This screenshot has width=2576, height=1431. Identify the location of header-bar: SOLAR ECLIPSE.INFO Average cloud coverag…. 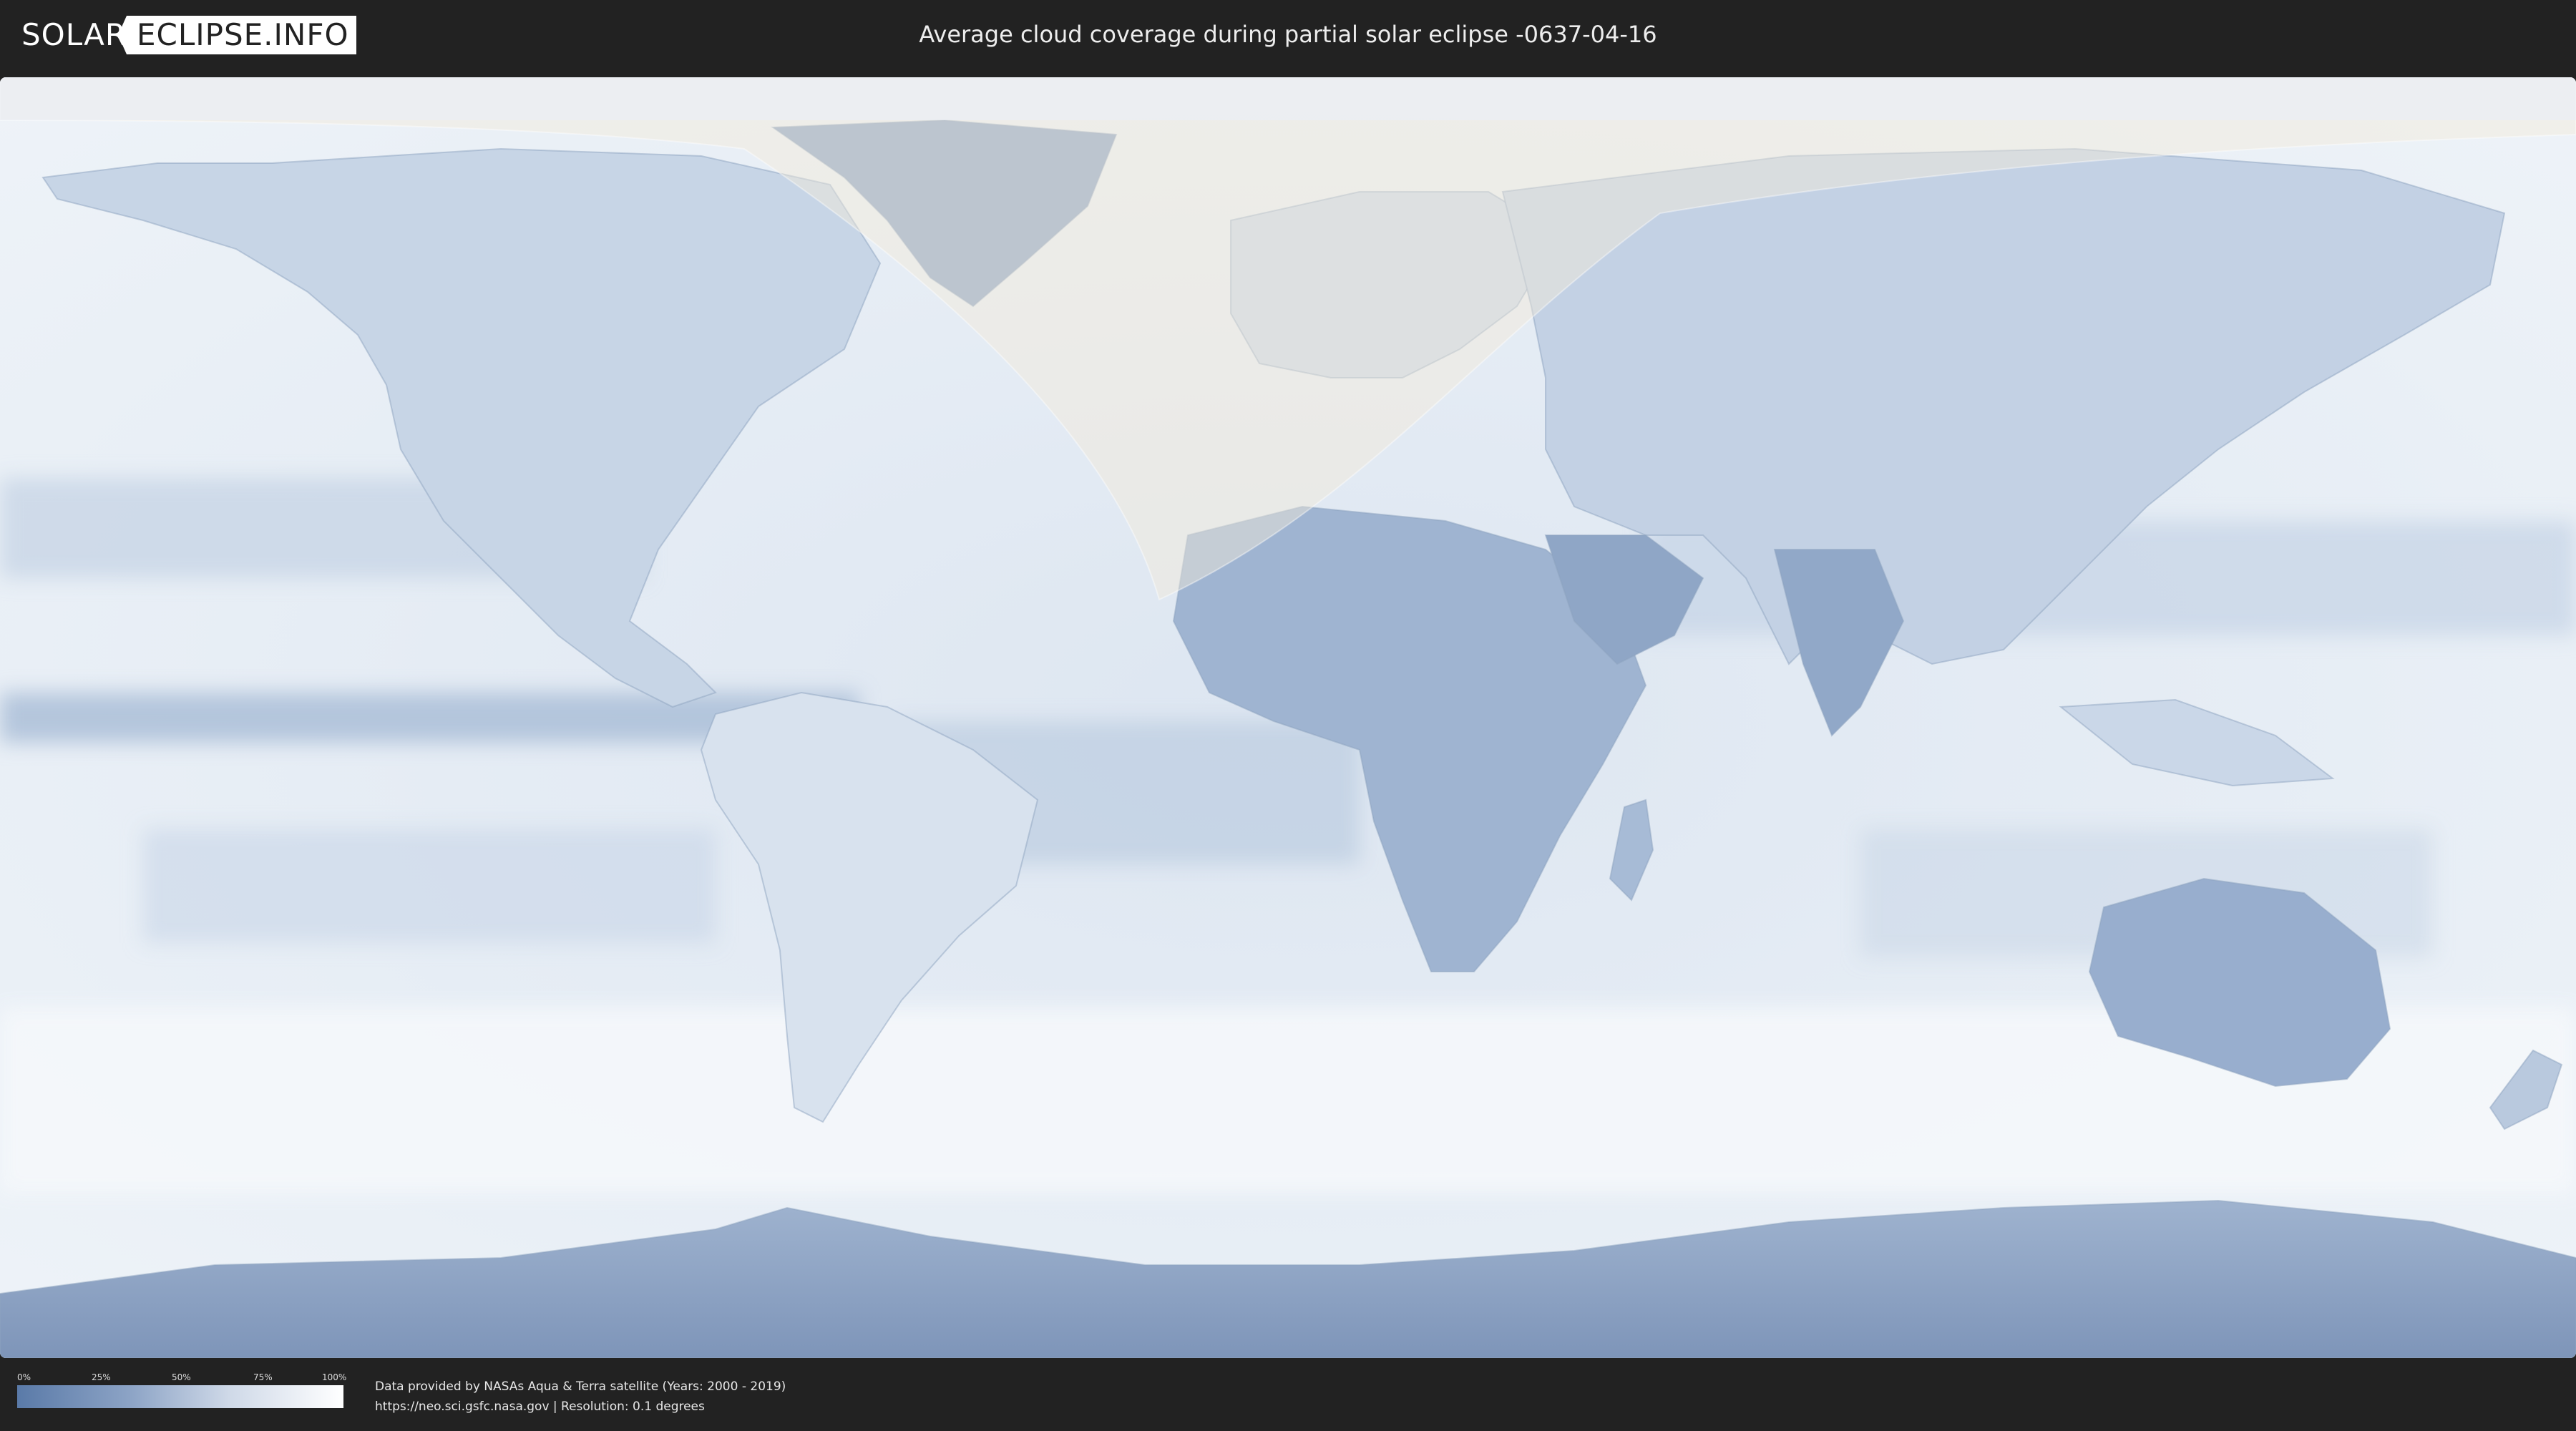
(1288, 36).